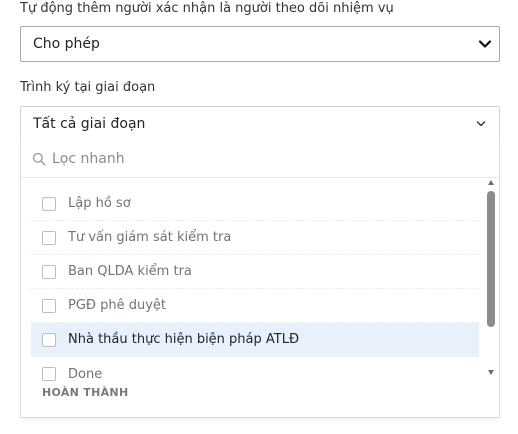 The height and width of the screenshot is (434, 518). Describe the element at coordinates (260, 44) in the screenshot. I see `auto-add-follower-select: Cho phép` at that location.